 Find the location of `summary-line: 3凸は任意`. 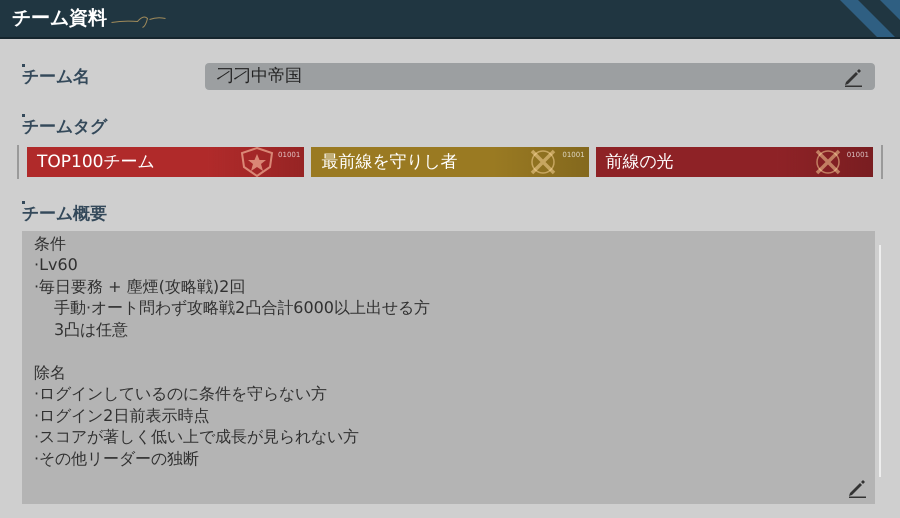

summary-line: 3凸は任意 is located at coordinates (90, 329).